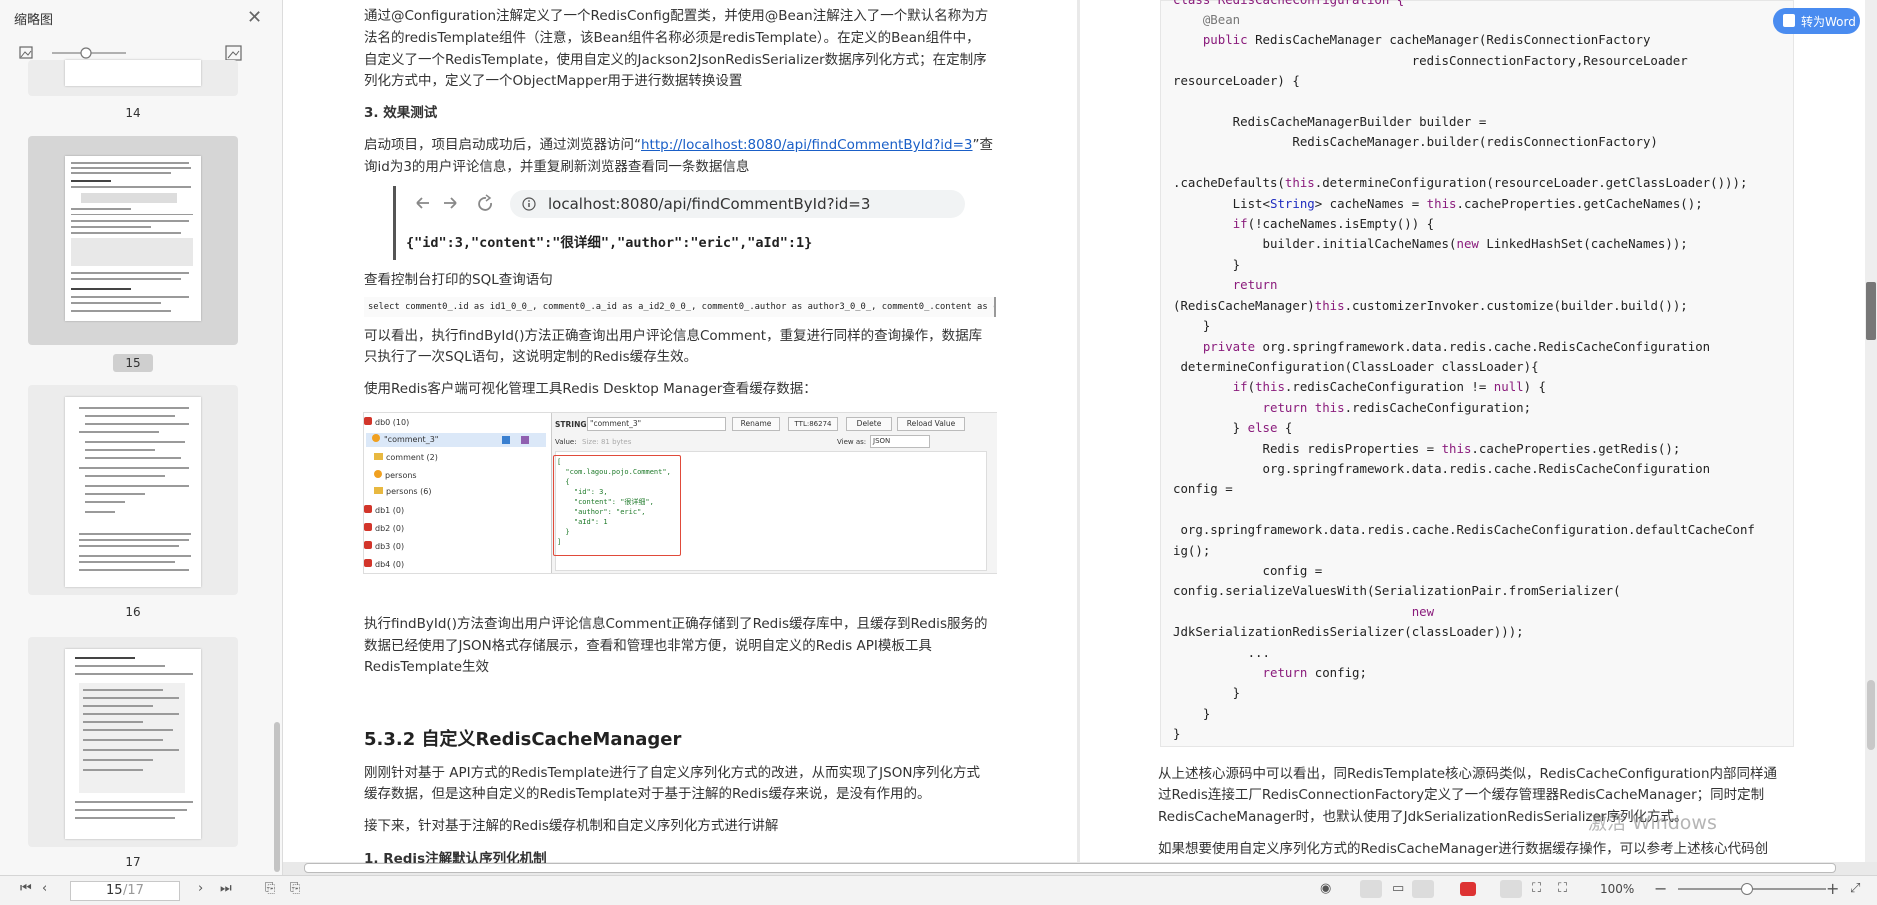  What do you see at coordinates (502, 145) in the screenshot?
I see `text: 启动项目，项目启动成功后，通过浏览器访问“` at bounding box center [502, 145].